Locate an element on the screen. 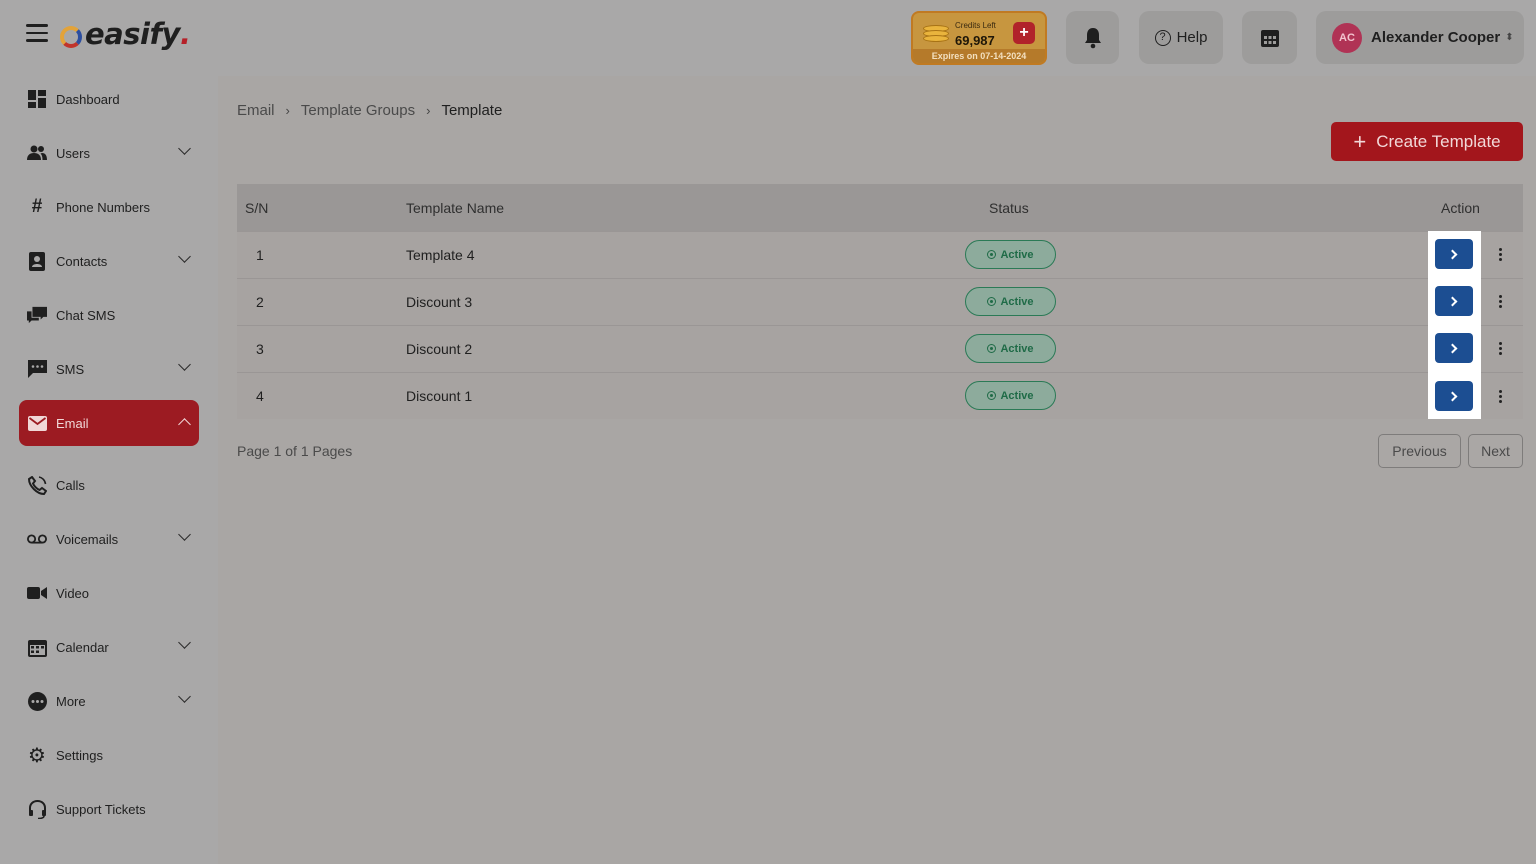 This screenshot has width=1536, height=864. breadcrumb-template: Template is located at coordinates (472, 110).